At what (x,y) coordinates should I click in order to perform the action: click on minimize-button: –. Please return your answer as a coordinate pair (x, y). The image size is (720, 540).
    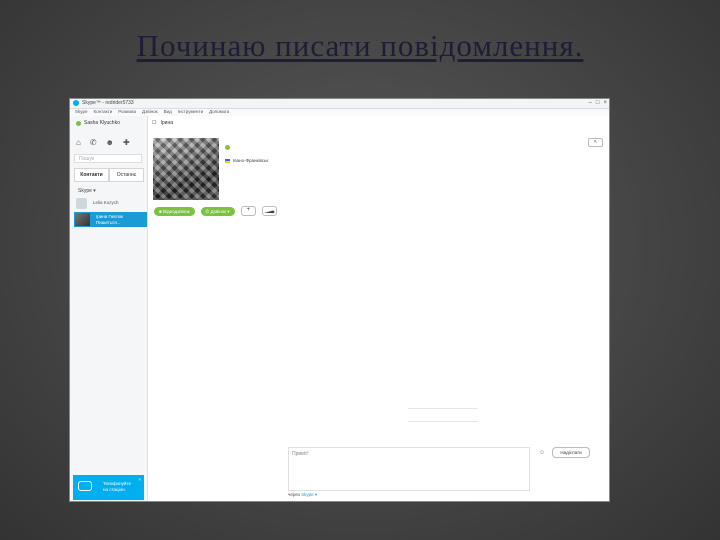
    Looking at the image, I should click on (590, 103).